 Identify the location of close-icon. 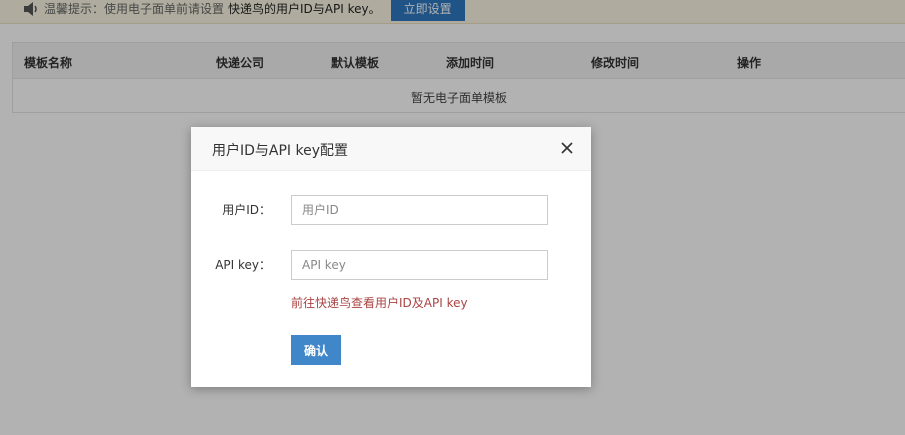
(567, 148).